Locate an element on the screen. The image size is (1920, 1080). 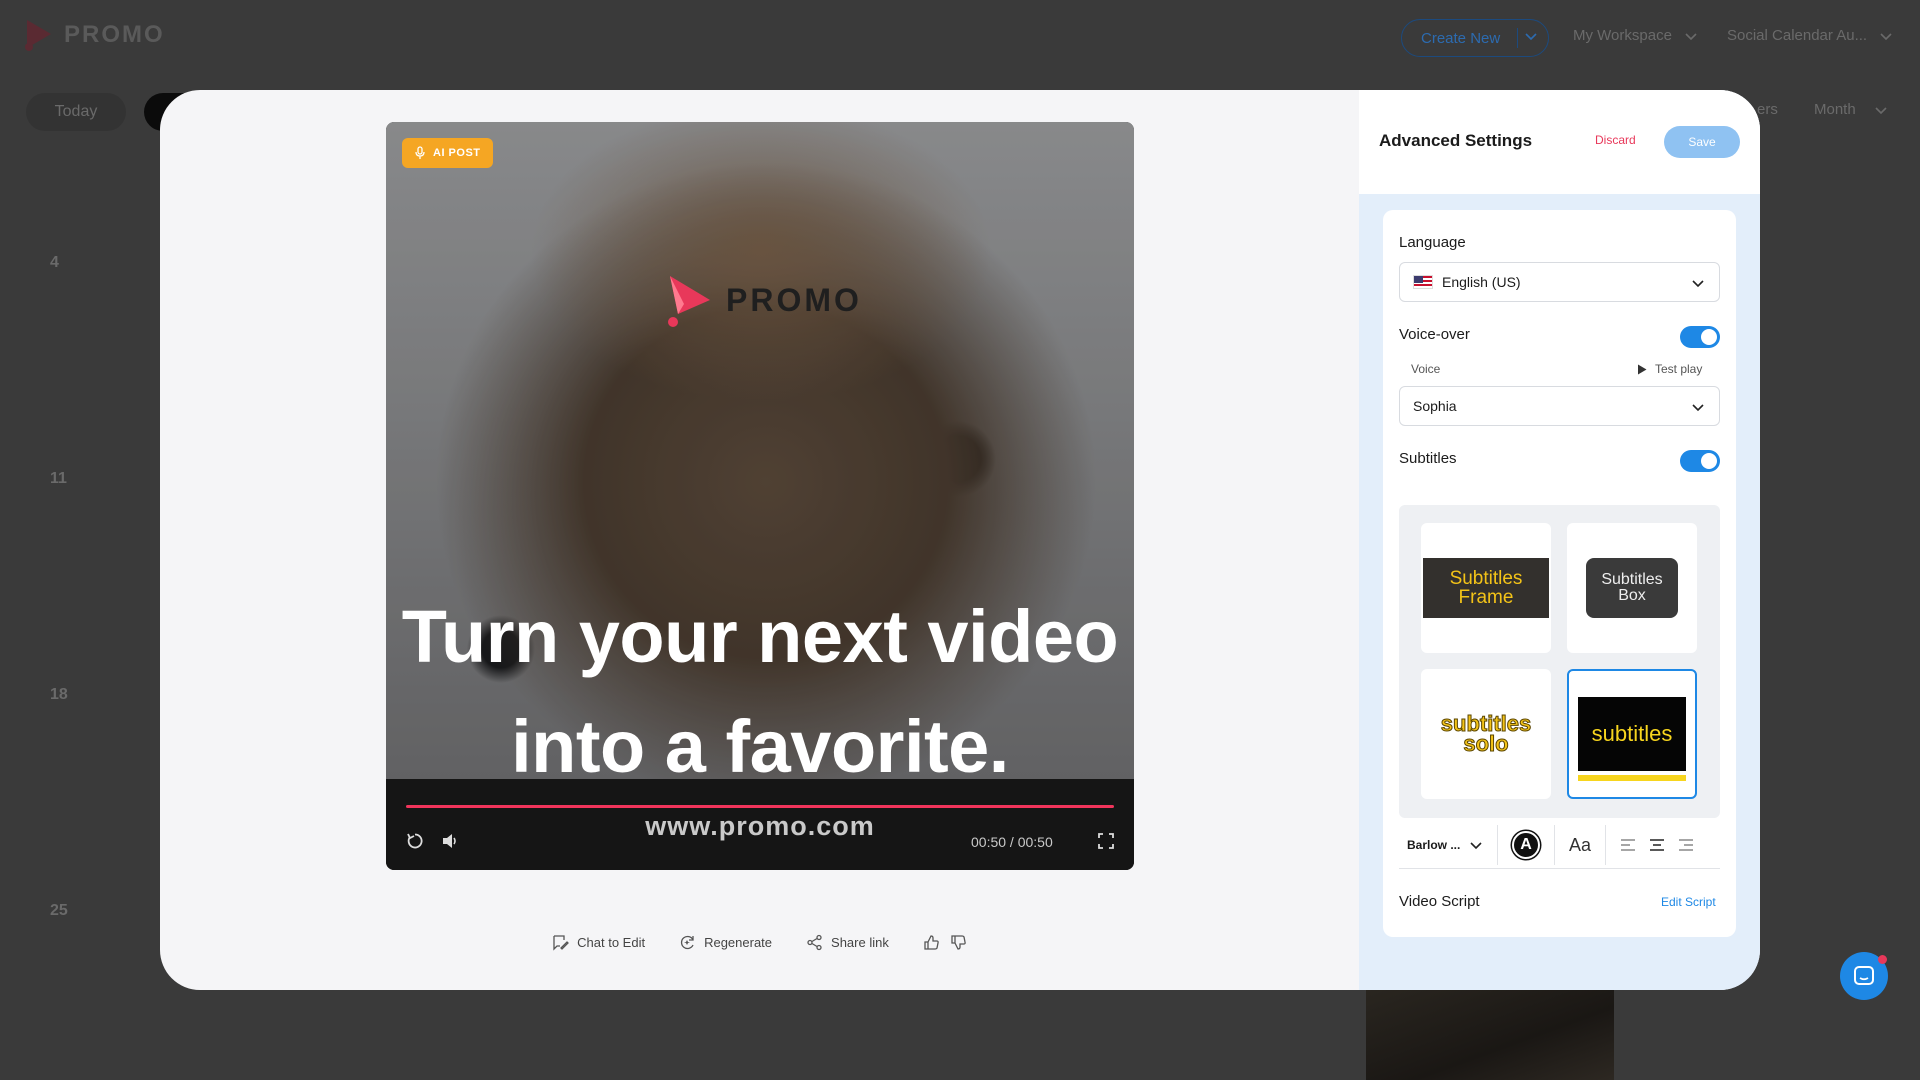
share-link-label: Share link is located at coordinates (860, 942).